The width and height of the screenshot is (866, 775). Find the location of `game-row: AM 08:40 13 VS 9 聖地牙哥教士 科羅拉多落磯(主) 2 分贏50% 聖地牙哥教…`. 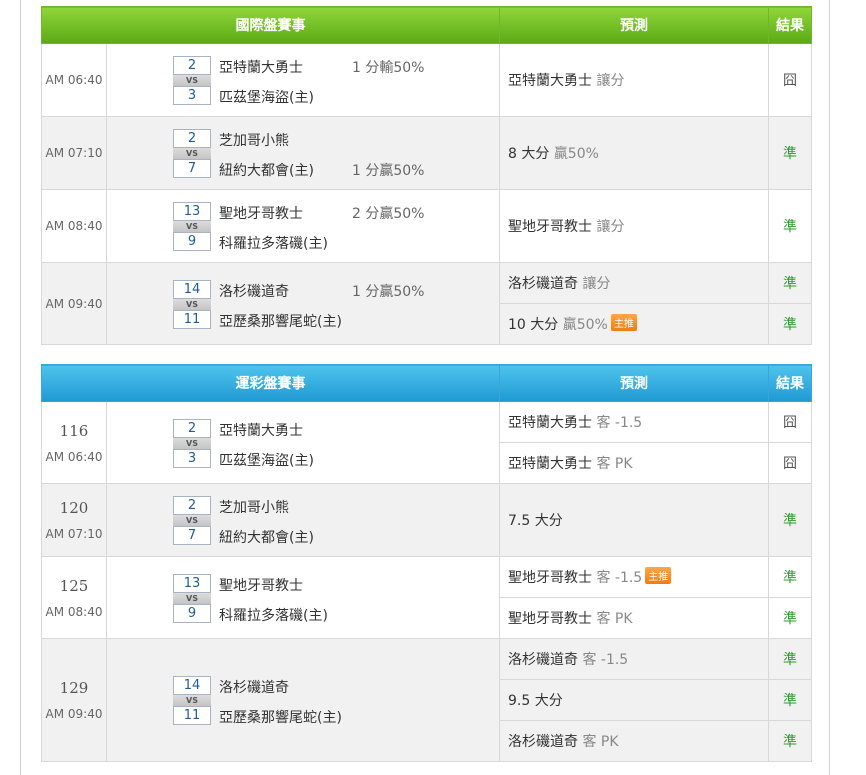

game-row: AM 08:40 13 VS 9 聖地牙哥教士 科羅拉多落磯(主) 2 分贏50% 聖地牙哥教… is located at coordinates (426, 226).